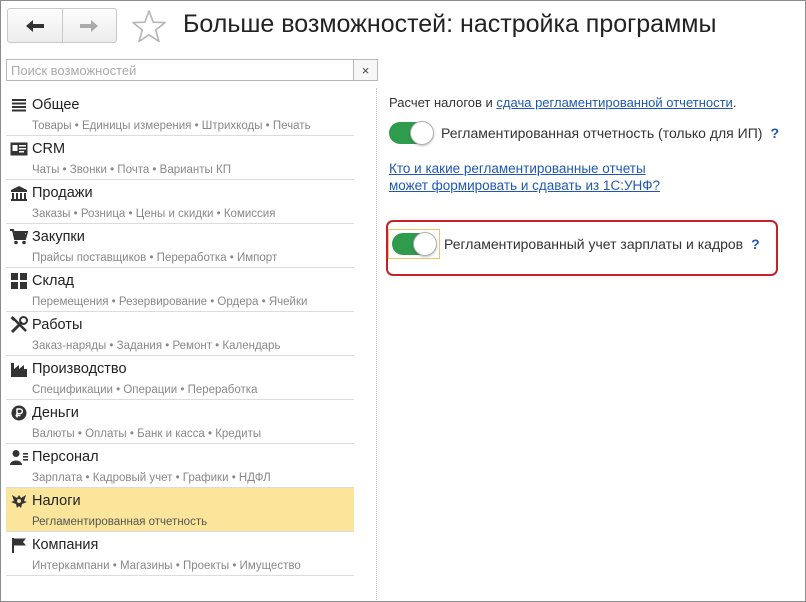  Describe the element at coordinates (79, 369) in the screenshot. I see `section-title: Производство` at that location.